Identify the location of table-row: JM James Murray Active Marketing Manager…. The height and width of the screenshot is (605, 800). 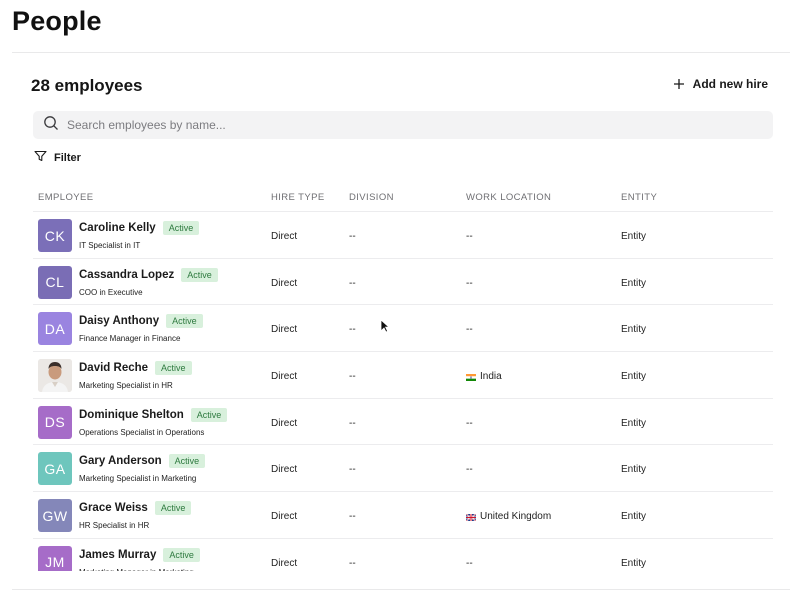
(403, 555).